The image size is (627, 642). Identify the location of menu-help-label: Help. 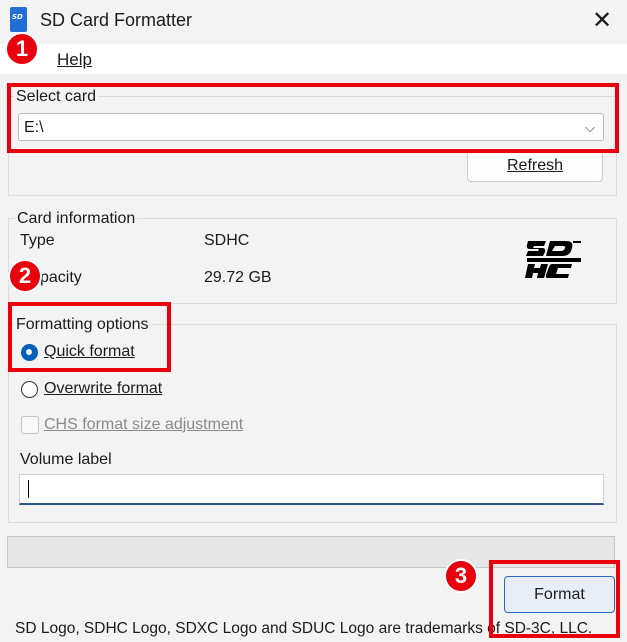
(74, 59).